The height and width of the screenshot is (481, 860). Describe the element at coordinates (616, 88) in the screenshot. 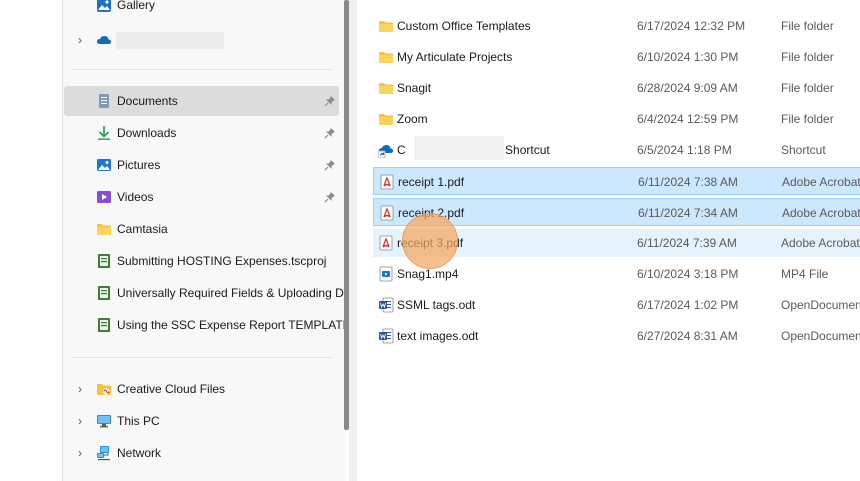

I see `file-row-snagit: Snagit 6/28/2024 9:09 AM File folder` at that location.